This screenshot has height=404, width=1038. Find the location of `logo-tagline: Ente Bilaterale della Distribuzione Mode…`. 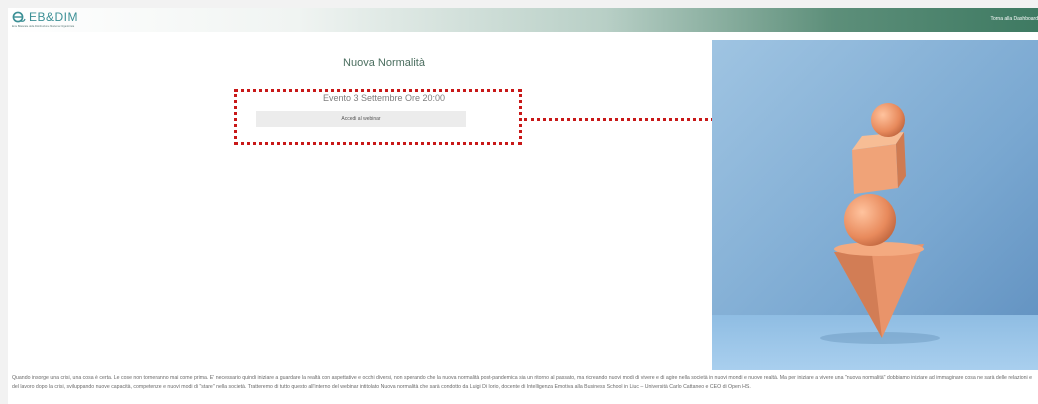

logo-tagline: Ente Bilaterale della Distribuzione Mode… is located at coordinates (43, 26).